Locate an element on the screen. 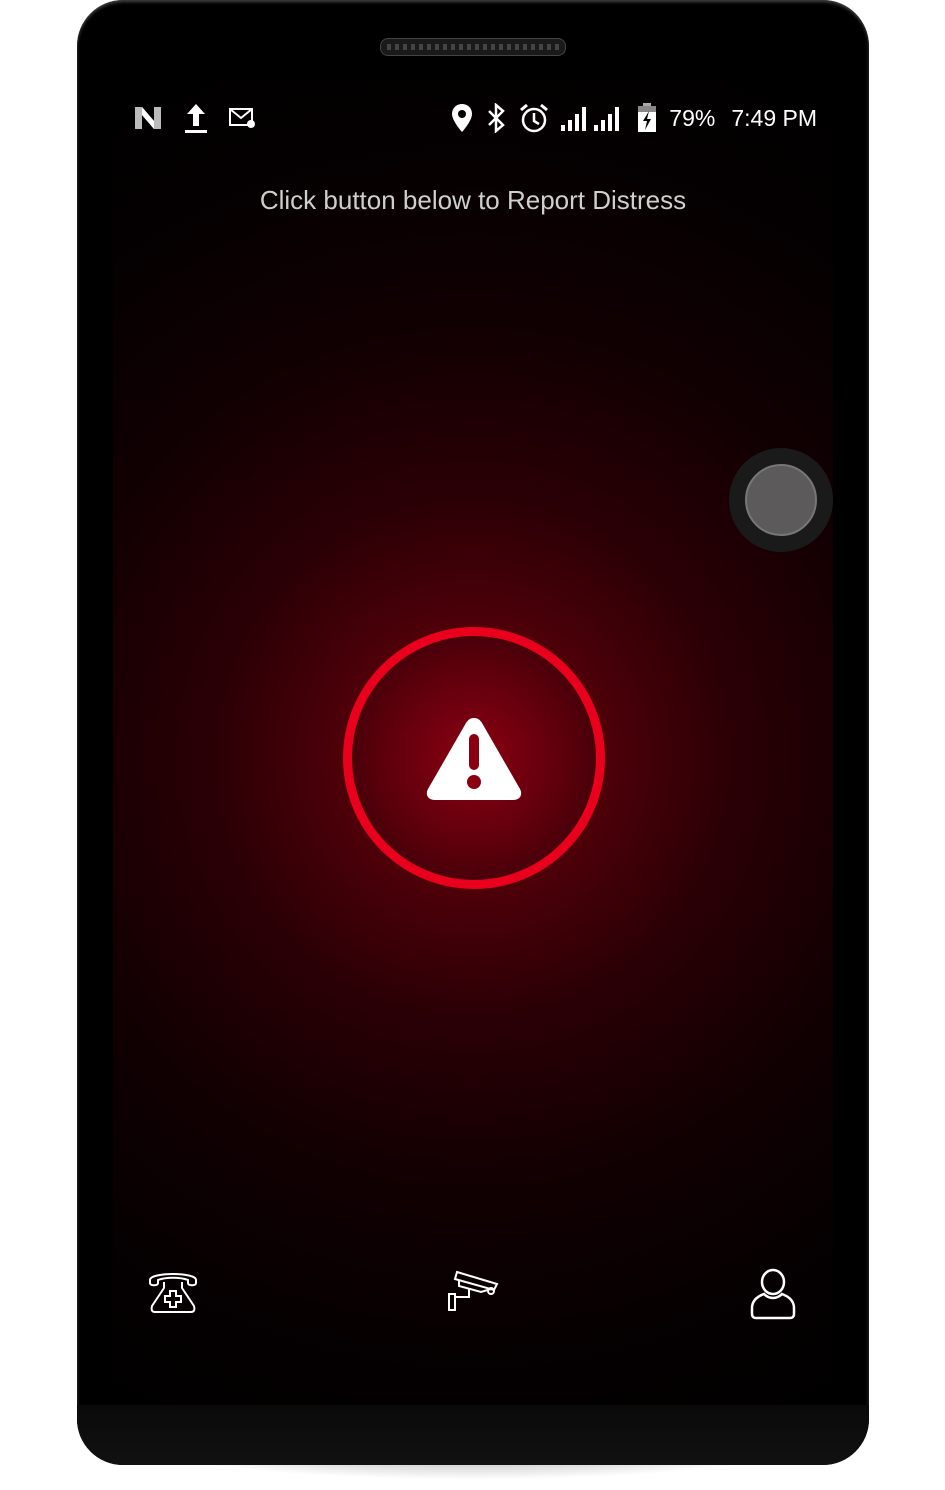 Image resolution: width=945 pixels, height=1490 pixels. n-notification-icon is located at coordinates (148, 118).